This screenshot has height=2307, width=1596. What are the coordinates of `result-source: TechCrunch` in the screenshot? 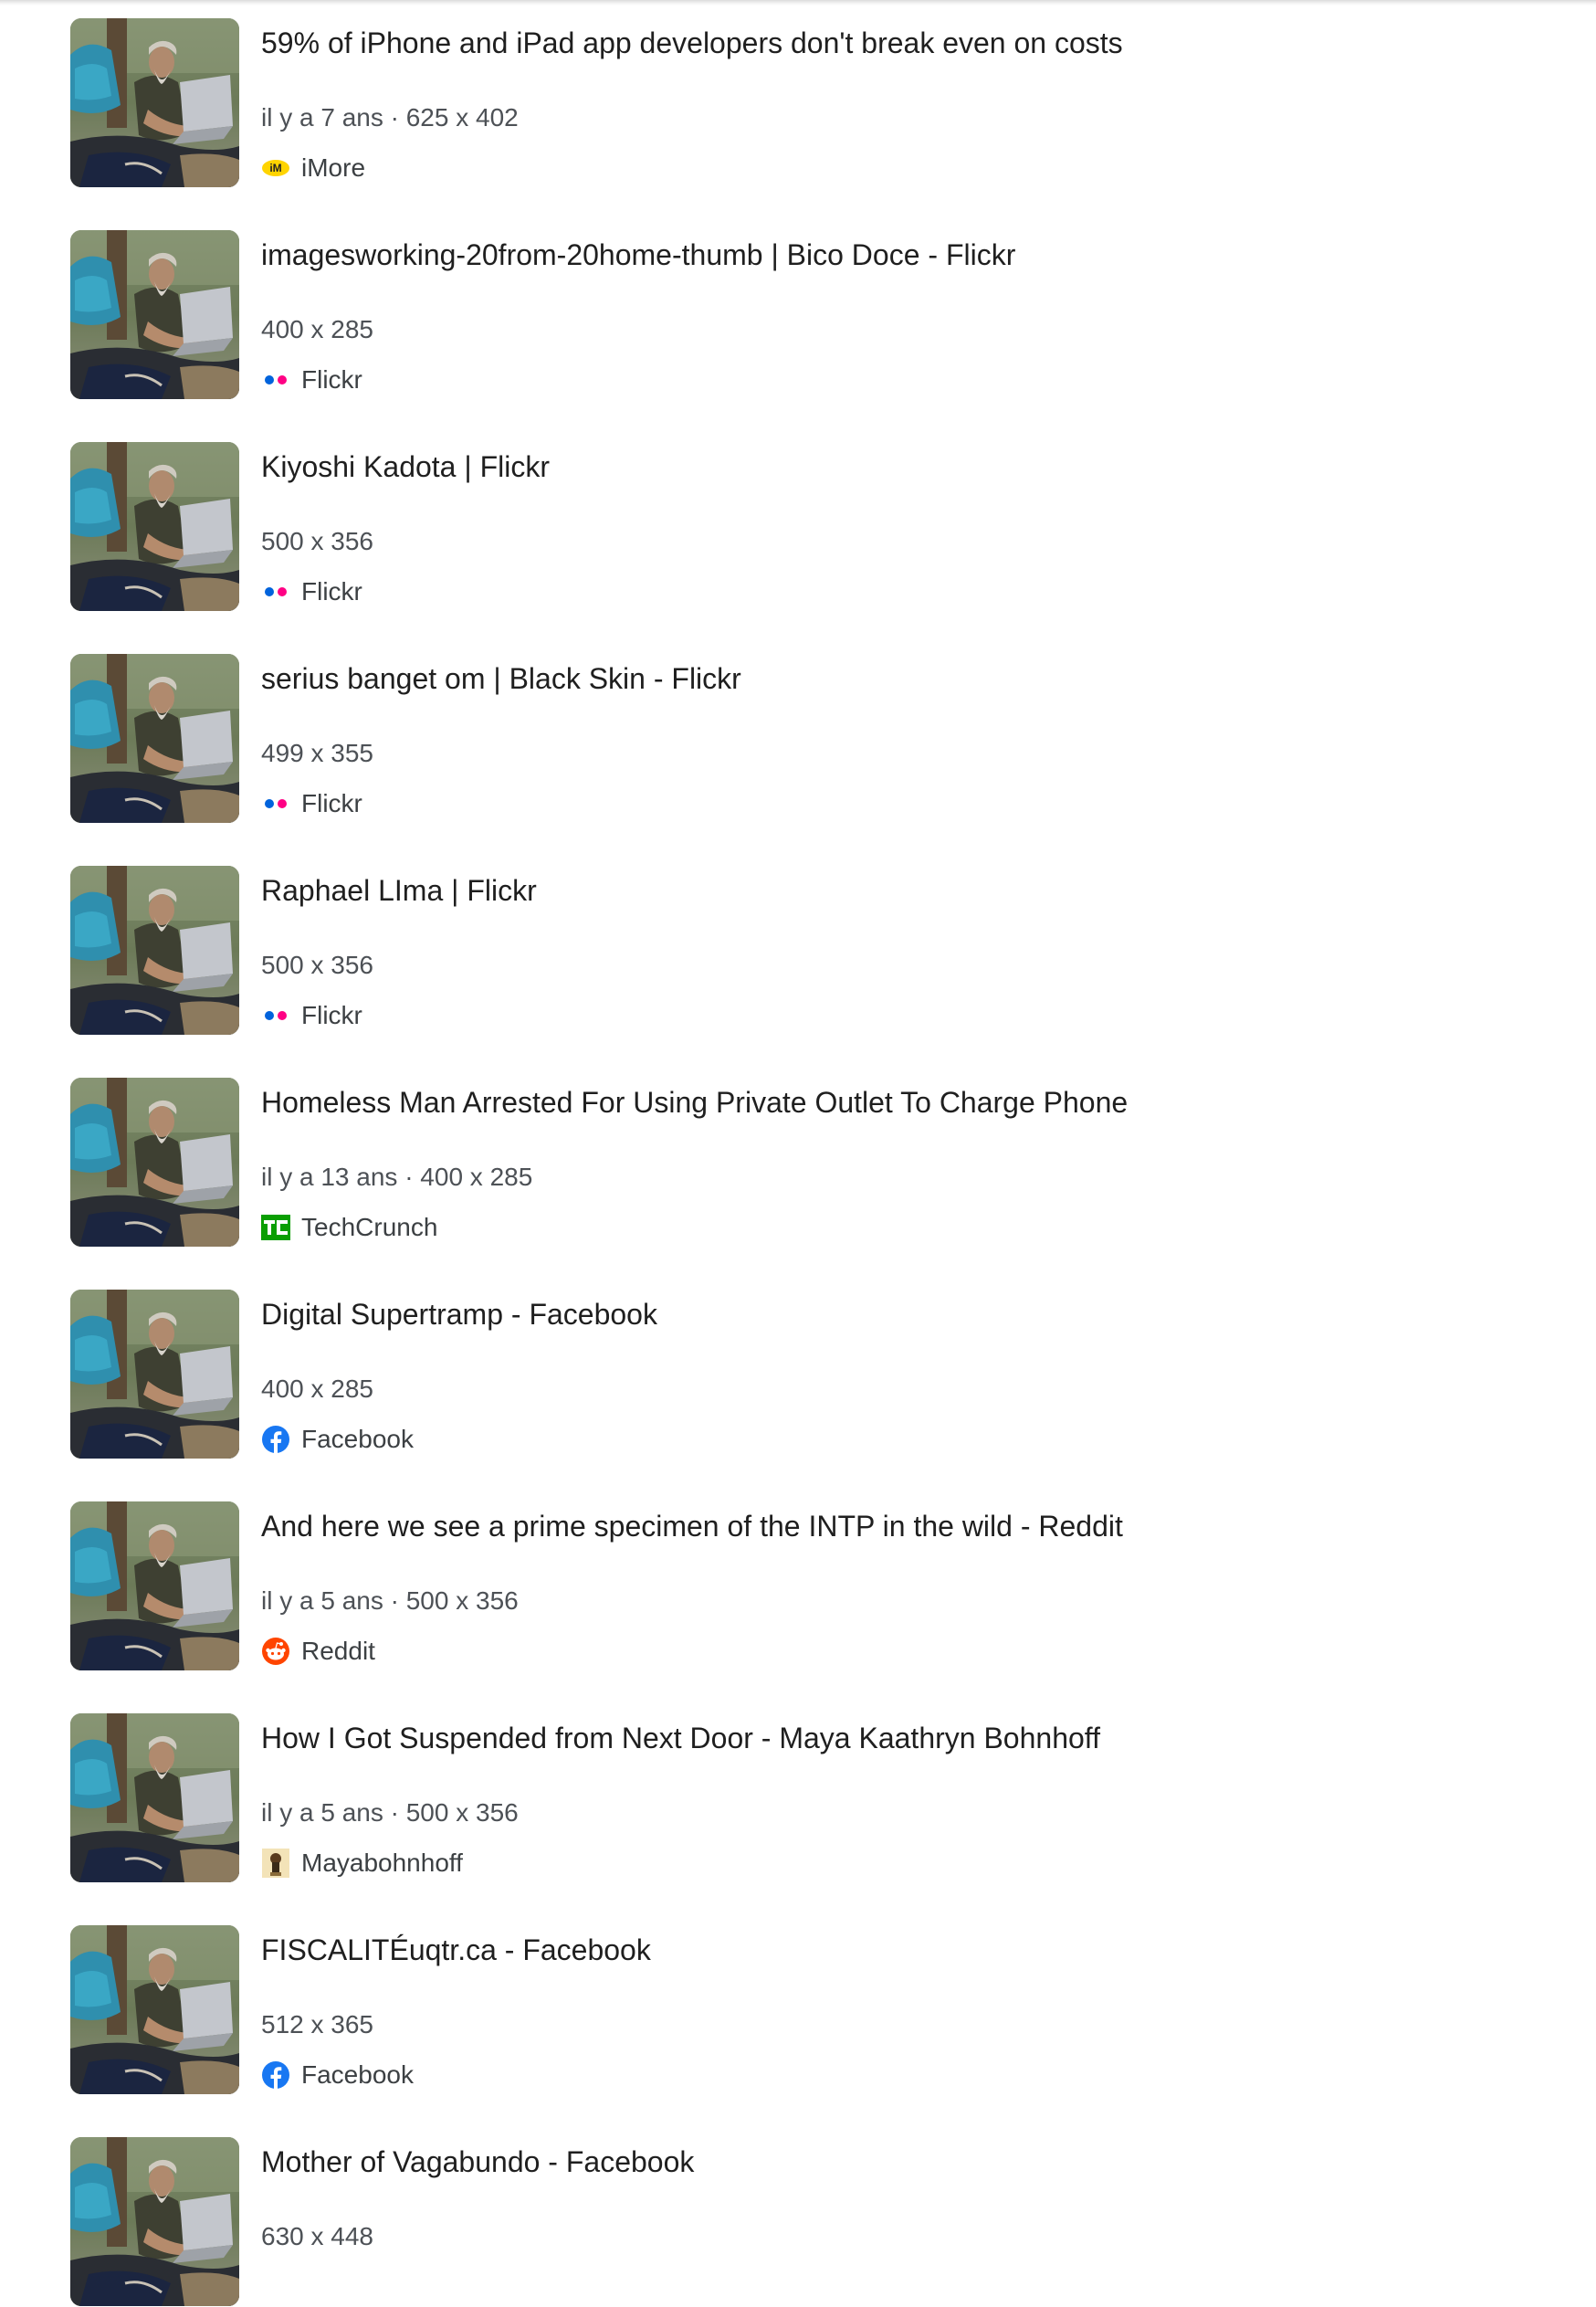 It's located at (349, 1228).